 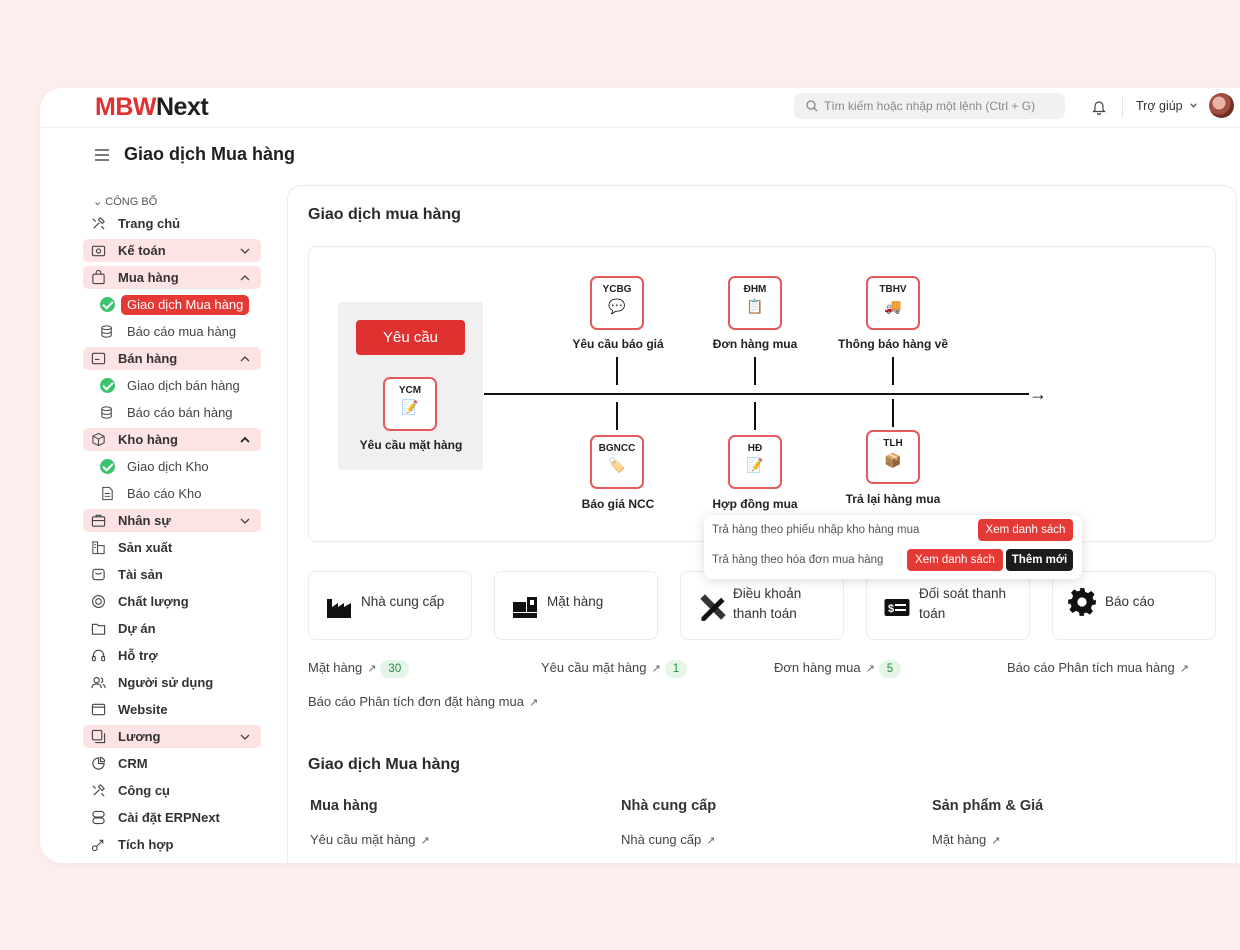 I want to click on avatar, so click(x=1221, y=105).